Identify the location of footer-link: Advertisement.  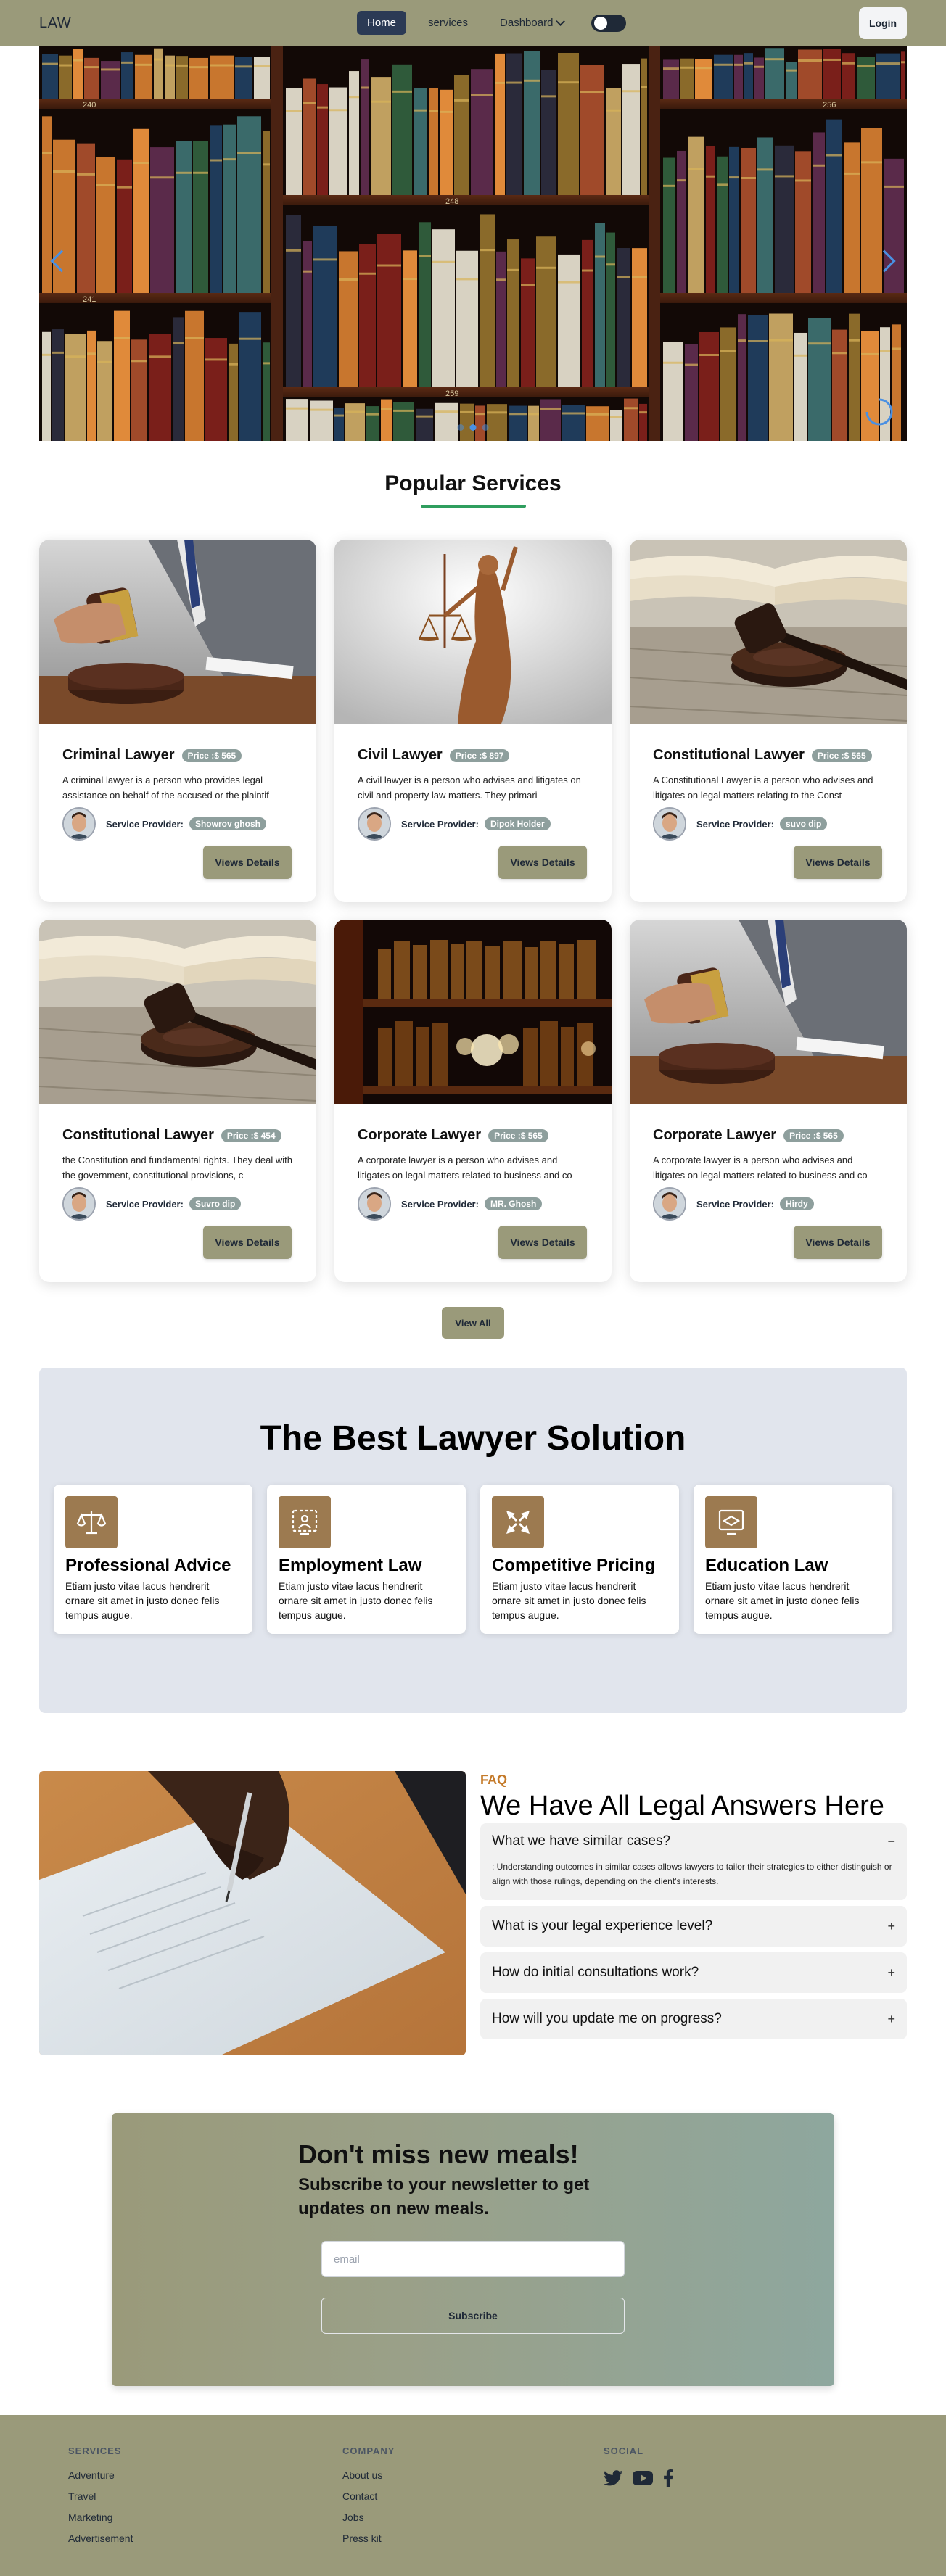
(101, 2538).